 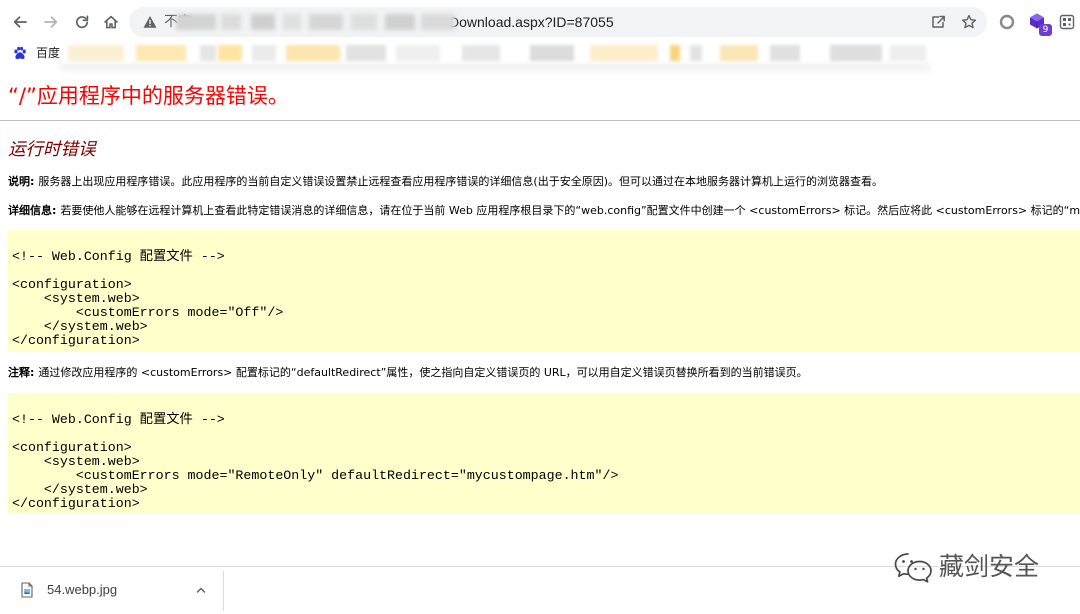 I want to click on reload-button, so click(x=82, y=22).